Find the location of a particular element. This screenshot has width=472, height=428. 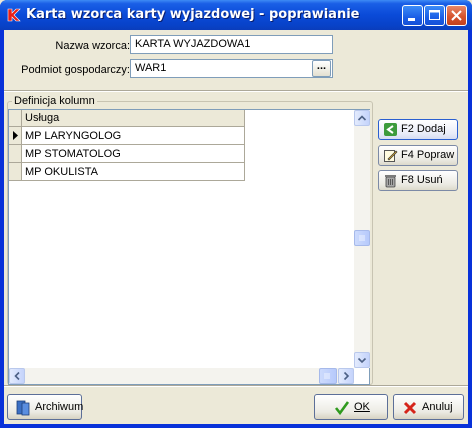

cancel-button: Anuluj is located at coordinates (428, 407).